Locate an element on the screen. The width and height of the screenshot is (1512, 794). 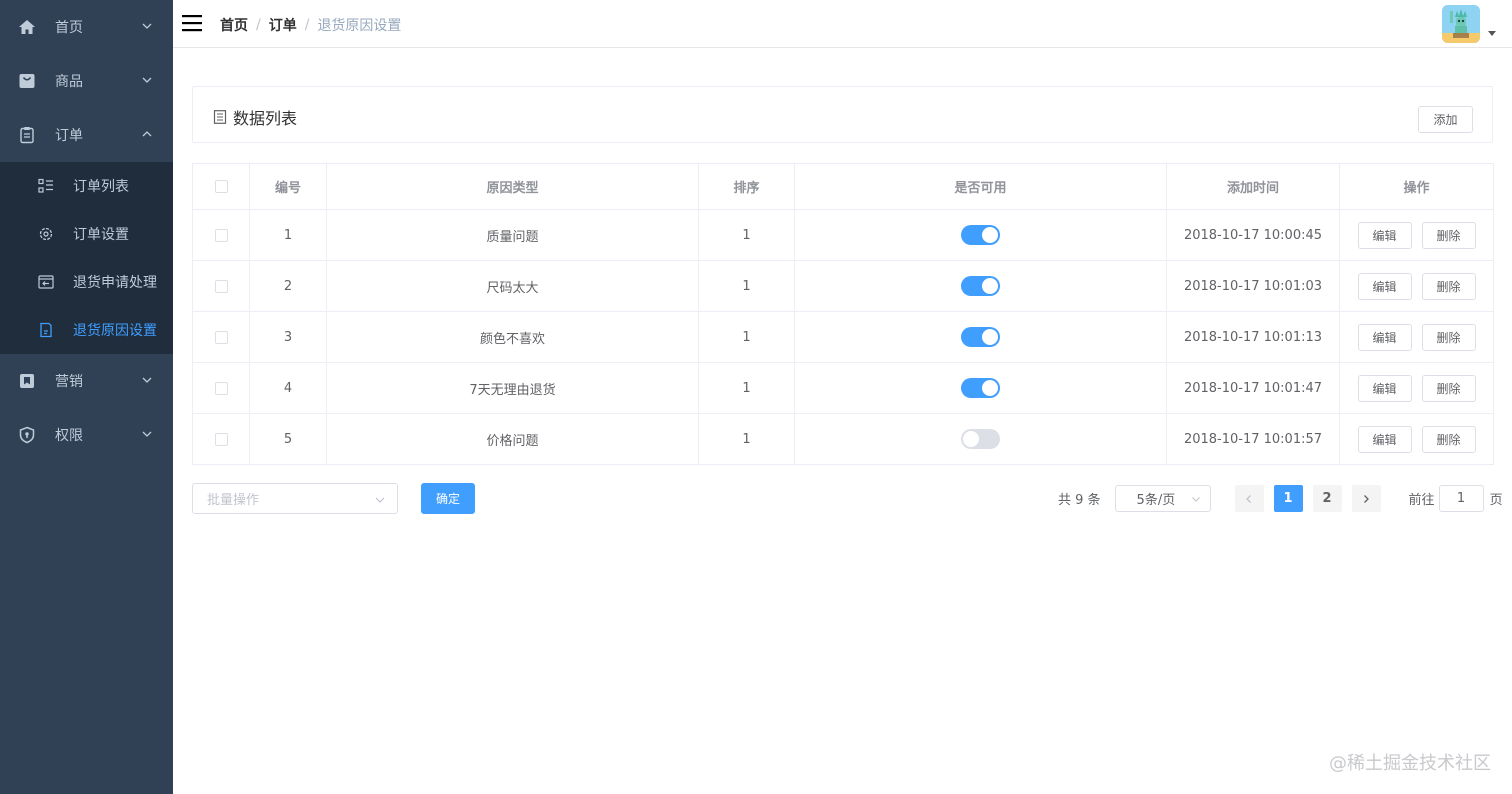
avatar-image is located at coordinates (1461, 24).